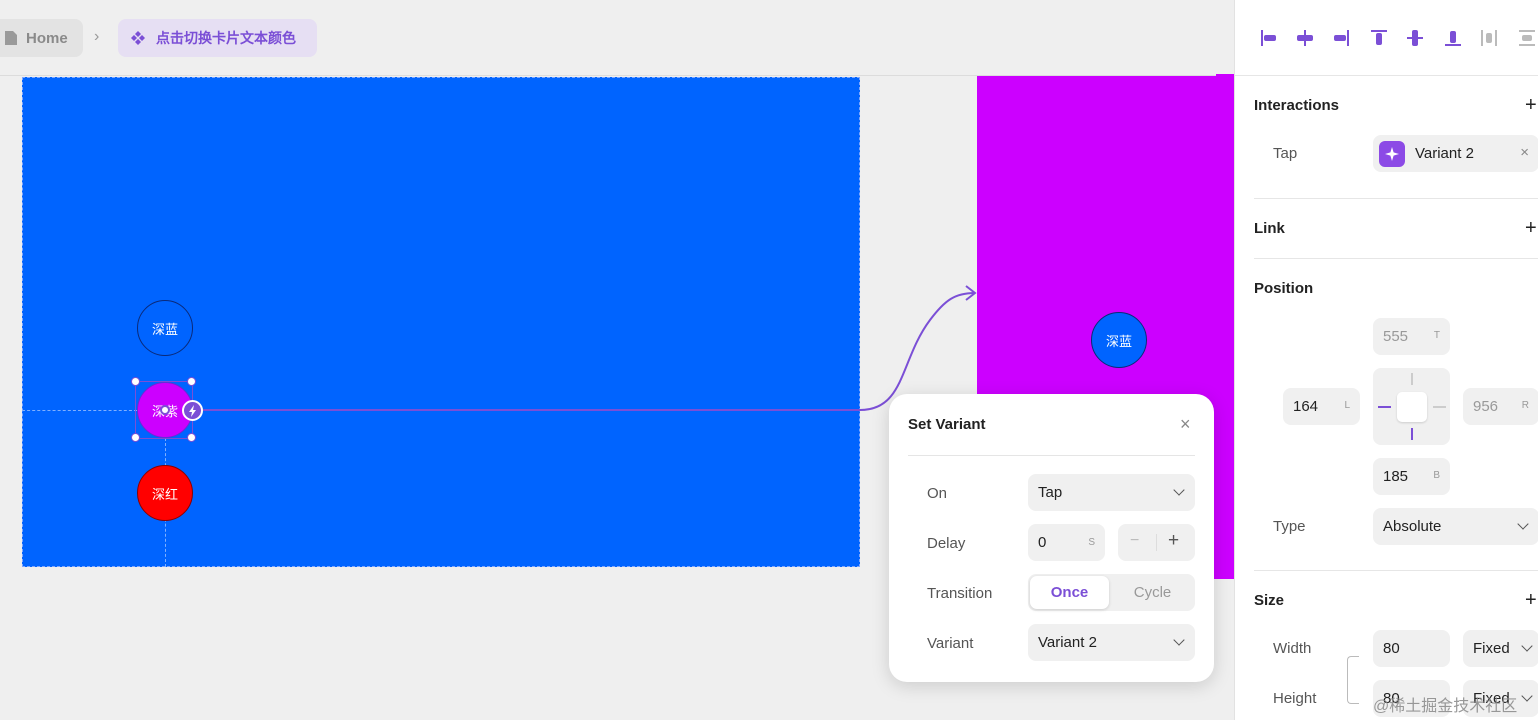 This screenshot has height=720, width=1538. I want to click on position-type-label: Type, so click(1289, 526).